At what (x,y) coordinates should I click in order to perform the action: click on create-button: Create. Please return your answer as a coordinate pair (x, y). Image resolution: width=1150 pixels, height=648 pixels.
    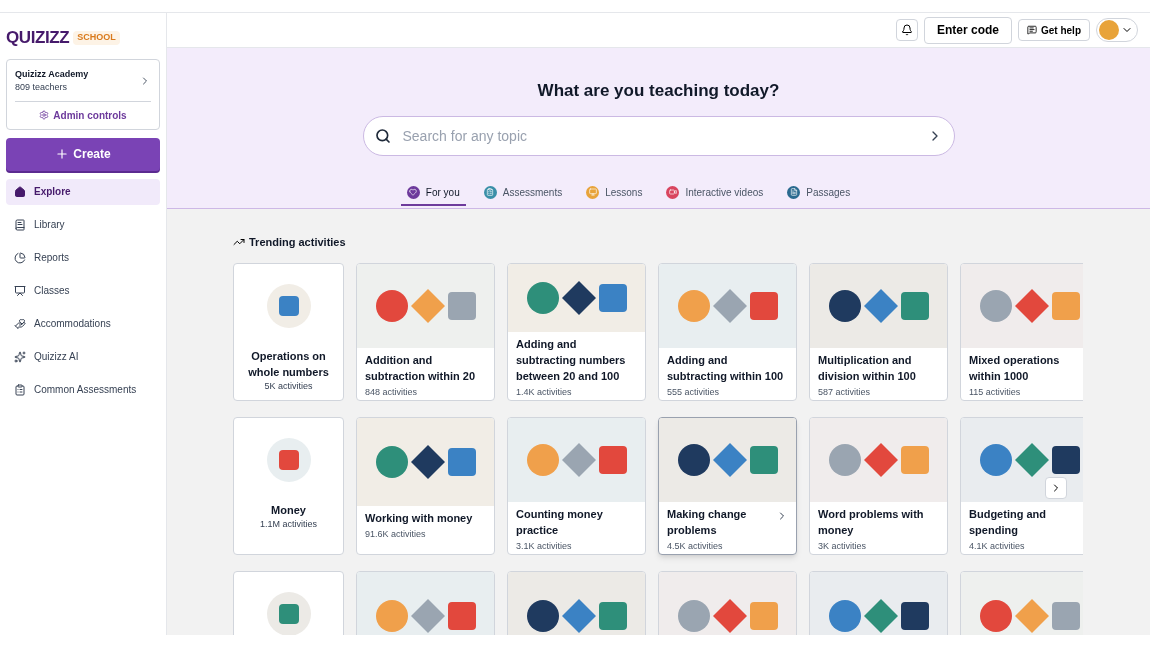
    Looking at the image, I should click on (83, 154).